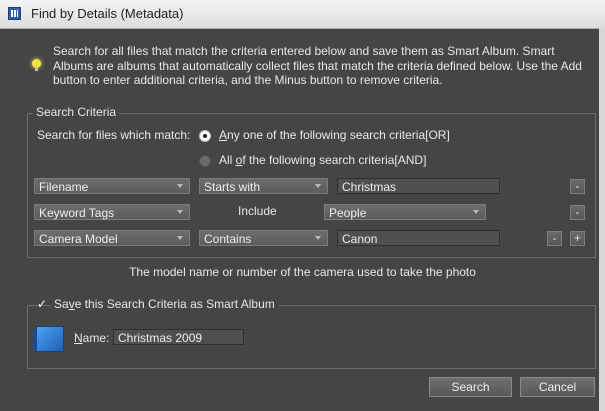 This screenshot has width=605, height=411. I want to click on save-checkbox-label: Save this Search Criteria as Smart Album, so click(164, 304).